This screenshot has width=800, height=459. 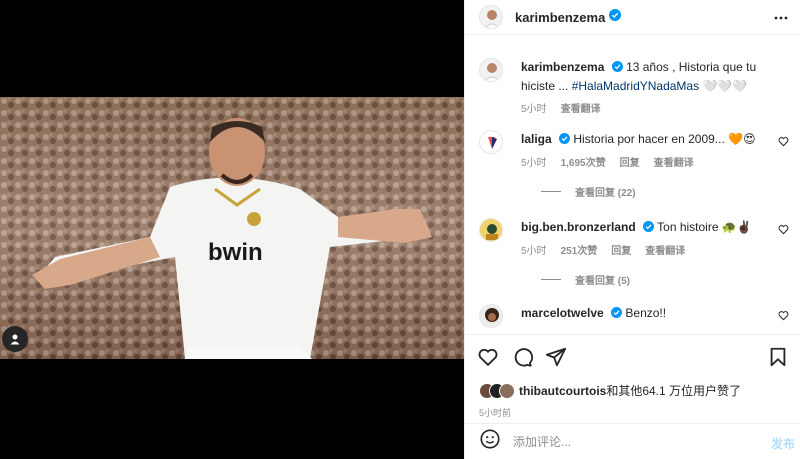 What do you see at coordinates (605, 191) in the screenshot?
I see `view-replies-label: 查看回复 (22)` at bounding box center [605, 191].